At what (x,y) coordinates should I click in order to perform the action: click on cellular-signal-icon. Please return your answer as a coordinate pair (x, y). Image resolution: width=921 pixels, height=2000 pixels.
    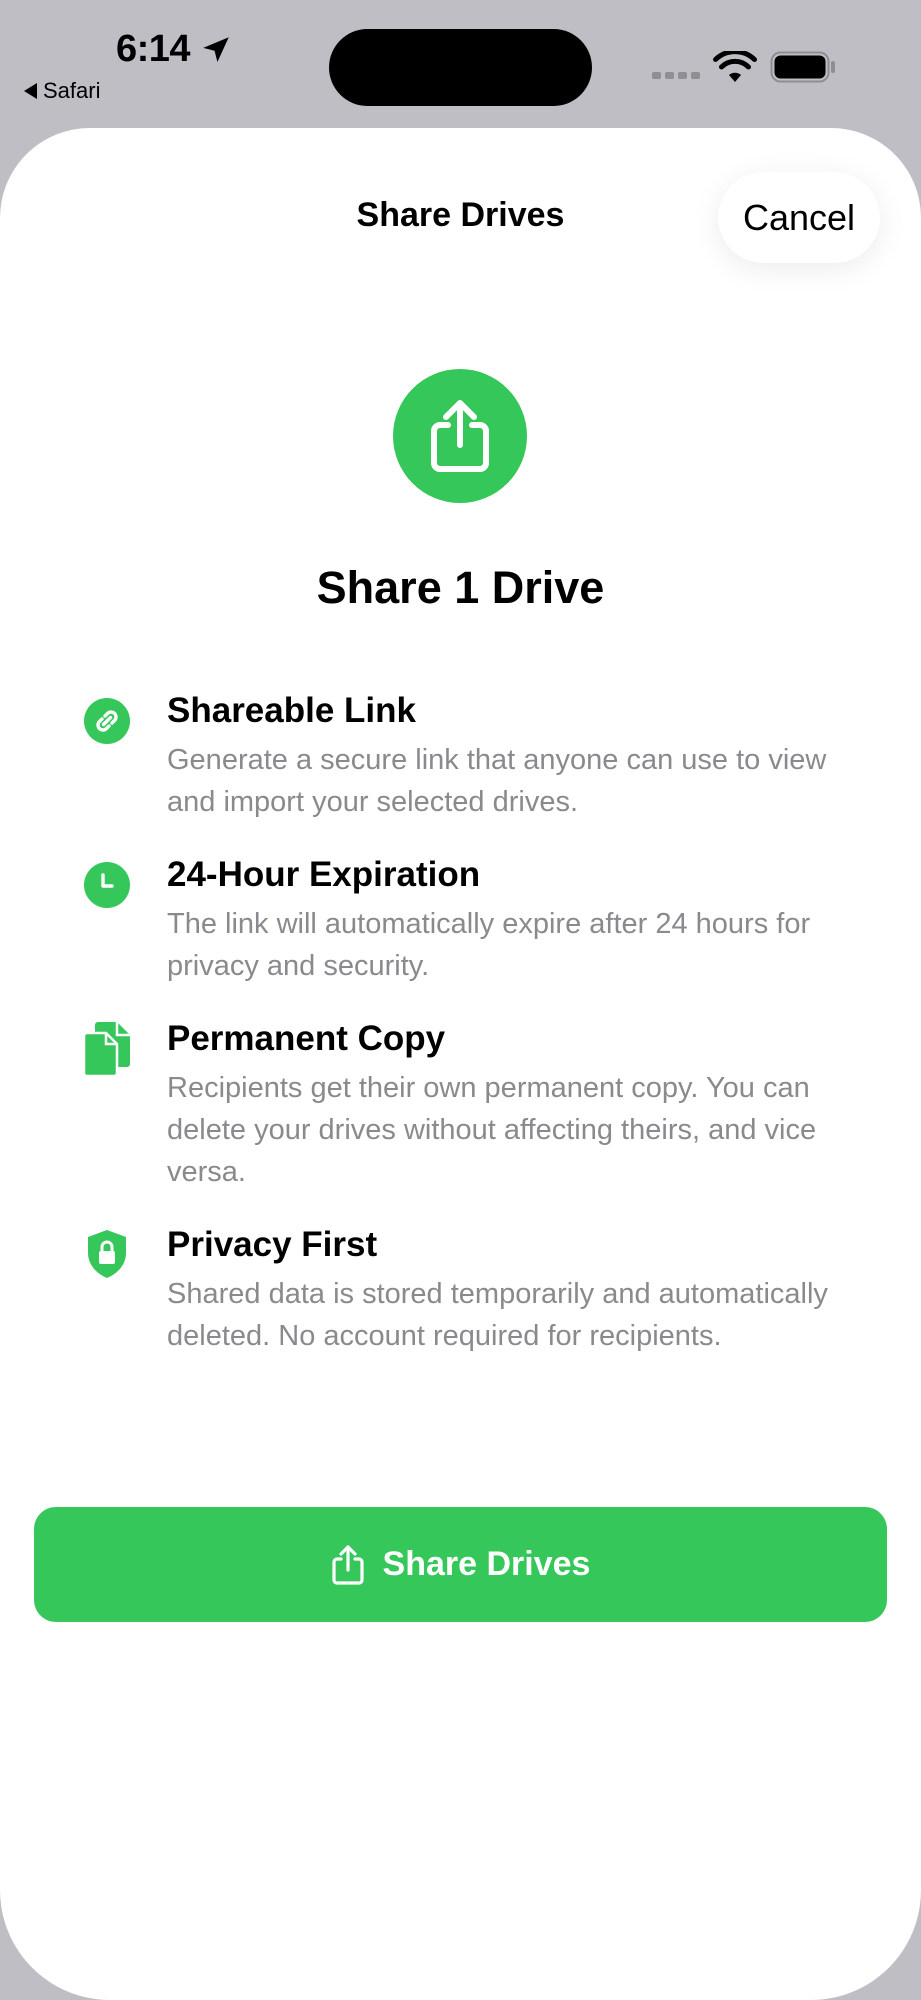
    Looking at the image, I should click on (676, 75).